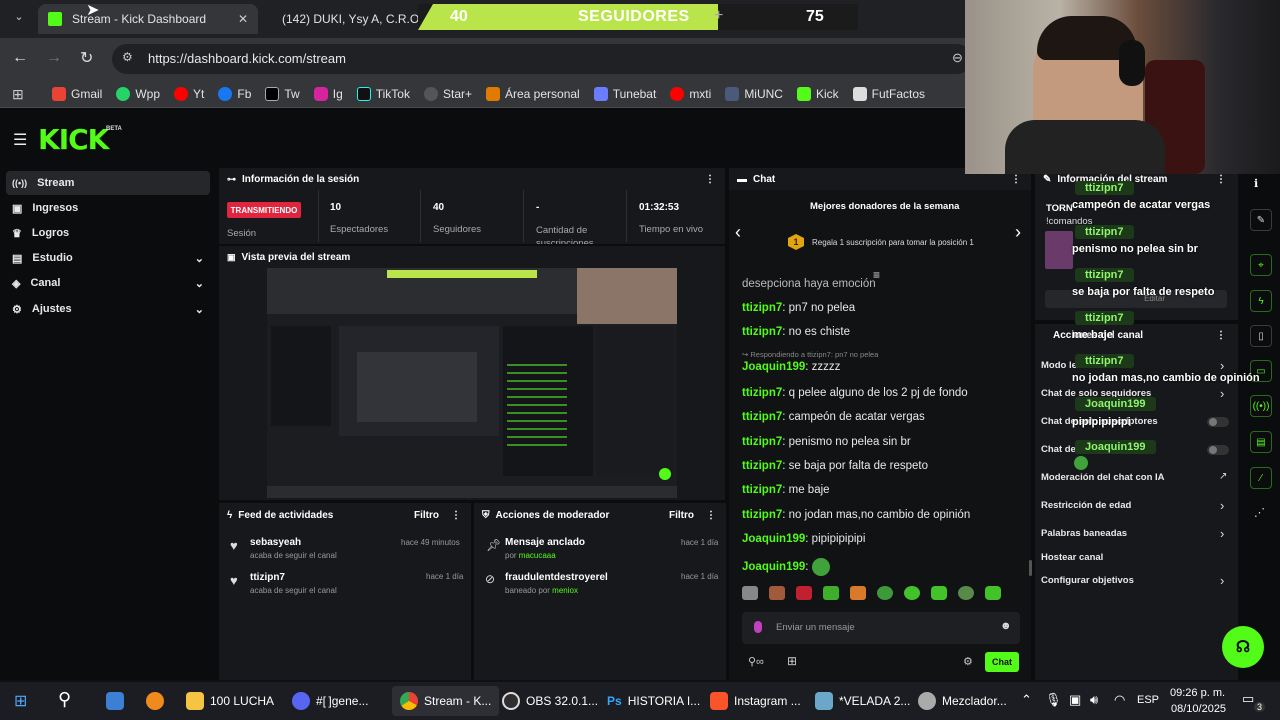 This screenshot has height=720, width=1280. I want to click on tab-youtube: (142) DUKI, Ysy A, C.R.O -, so click(341, 19).